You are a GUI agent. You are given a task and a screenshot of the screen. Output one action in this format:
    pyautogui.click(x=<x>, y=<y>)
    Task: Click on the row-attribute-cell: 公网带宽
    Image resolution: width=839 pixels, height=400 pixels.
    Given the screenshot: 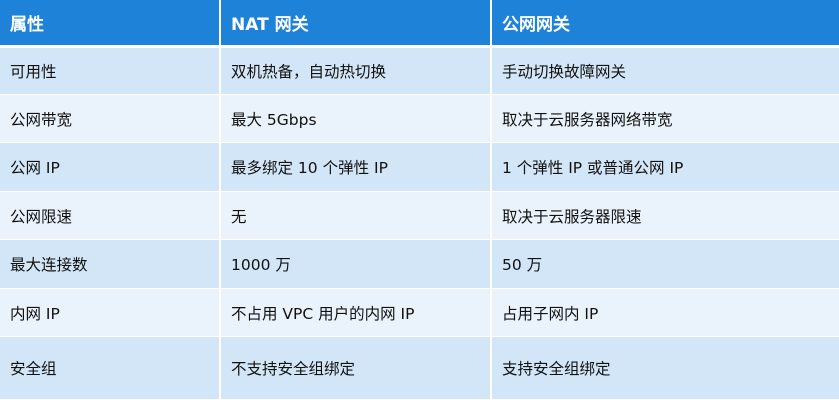 What is the action you would take?
    pyautogui.click(x=110, y=119)
    